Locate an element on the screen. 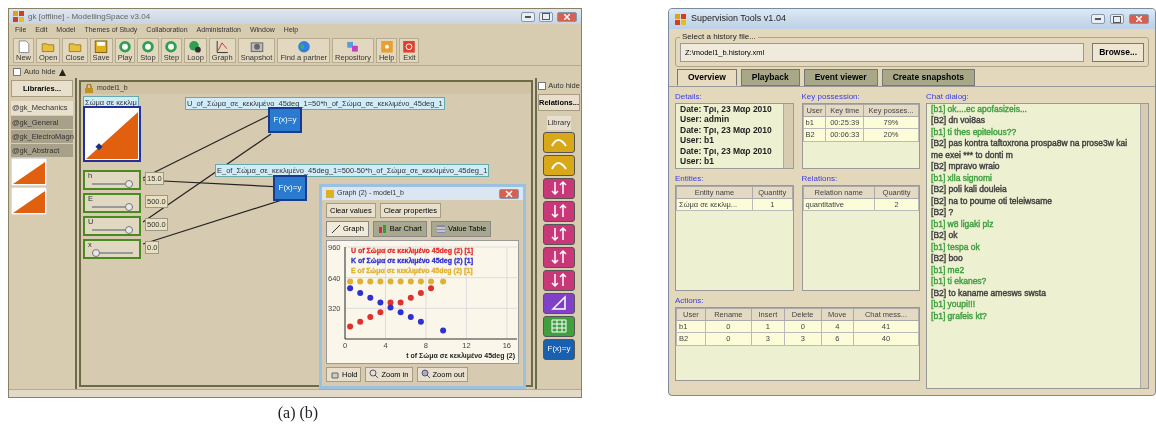 This screenshot has width=1156, height=427. chat-message: [B2] dn voi8as is located at coordinates (958, 121).